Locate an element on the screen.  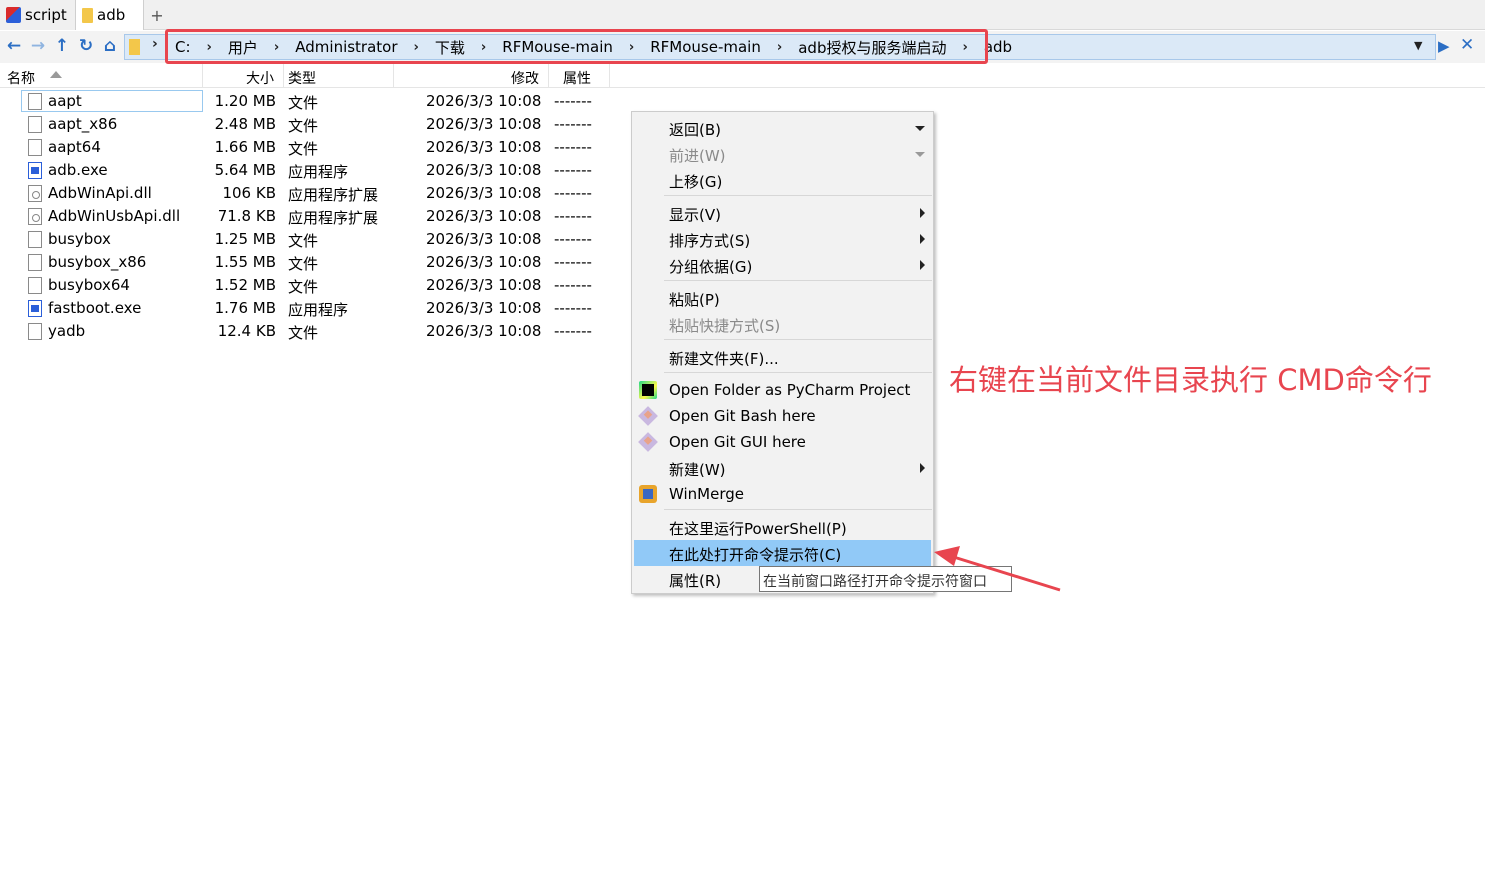
menu-item-label: 前进(W) is located at coordinates (697, 156).